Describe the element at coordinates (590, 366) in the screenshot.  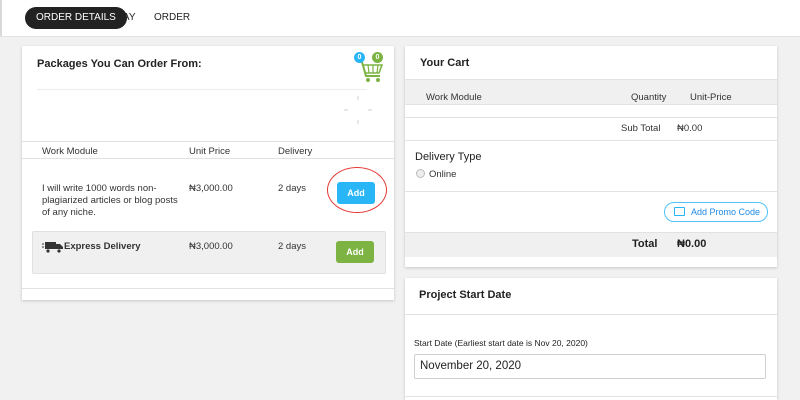
I see `start-date-input: November 20, 2020` at that location.